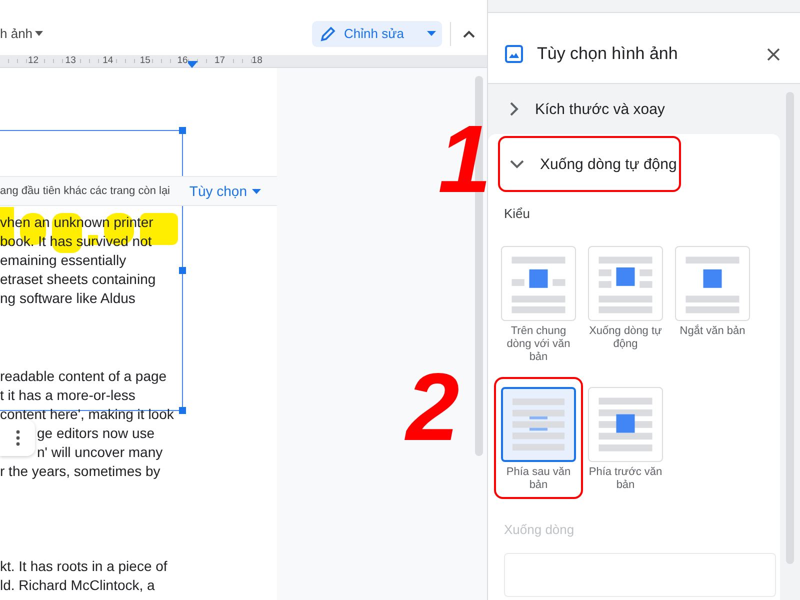 Image resolution: width=800 pixels, height=600 pixels. I want to click on more-button, so click(17, 438).